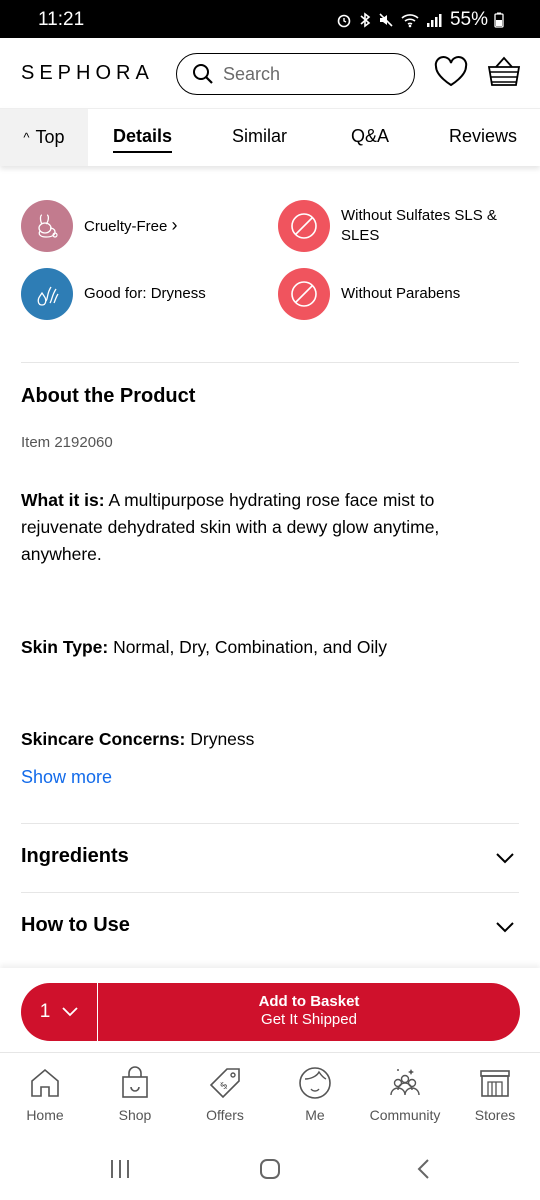 The width and height of the screenshot is (540, 1200). I want to click on battery-icon, so click(499, 20).